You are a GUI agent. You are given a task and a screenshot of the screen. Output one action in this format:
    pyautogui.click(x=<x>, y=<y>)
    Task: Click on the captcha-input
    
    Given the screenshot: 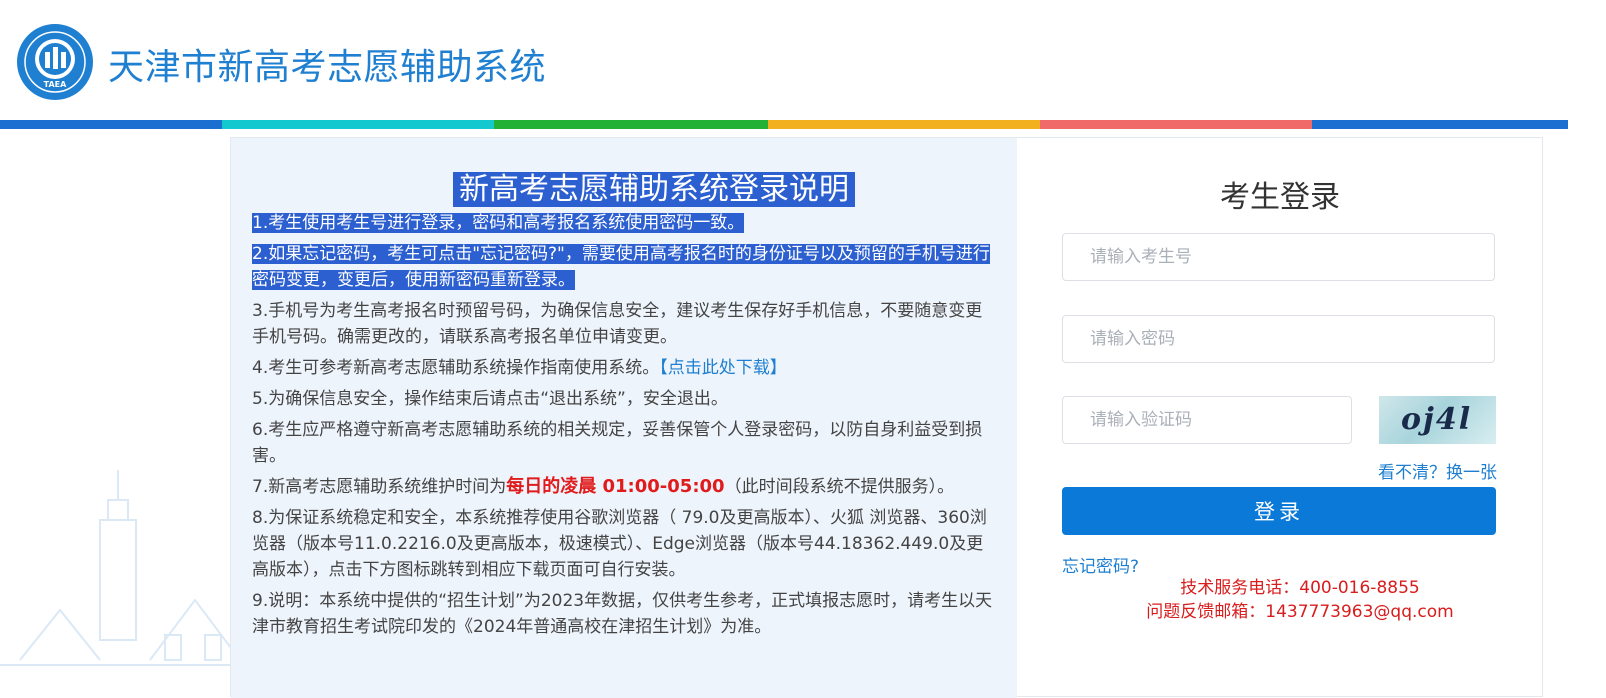 What is the action you would take?
    pyautogui.click(x=1207, y=420)
    